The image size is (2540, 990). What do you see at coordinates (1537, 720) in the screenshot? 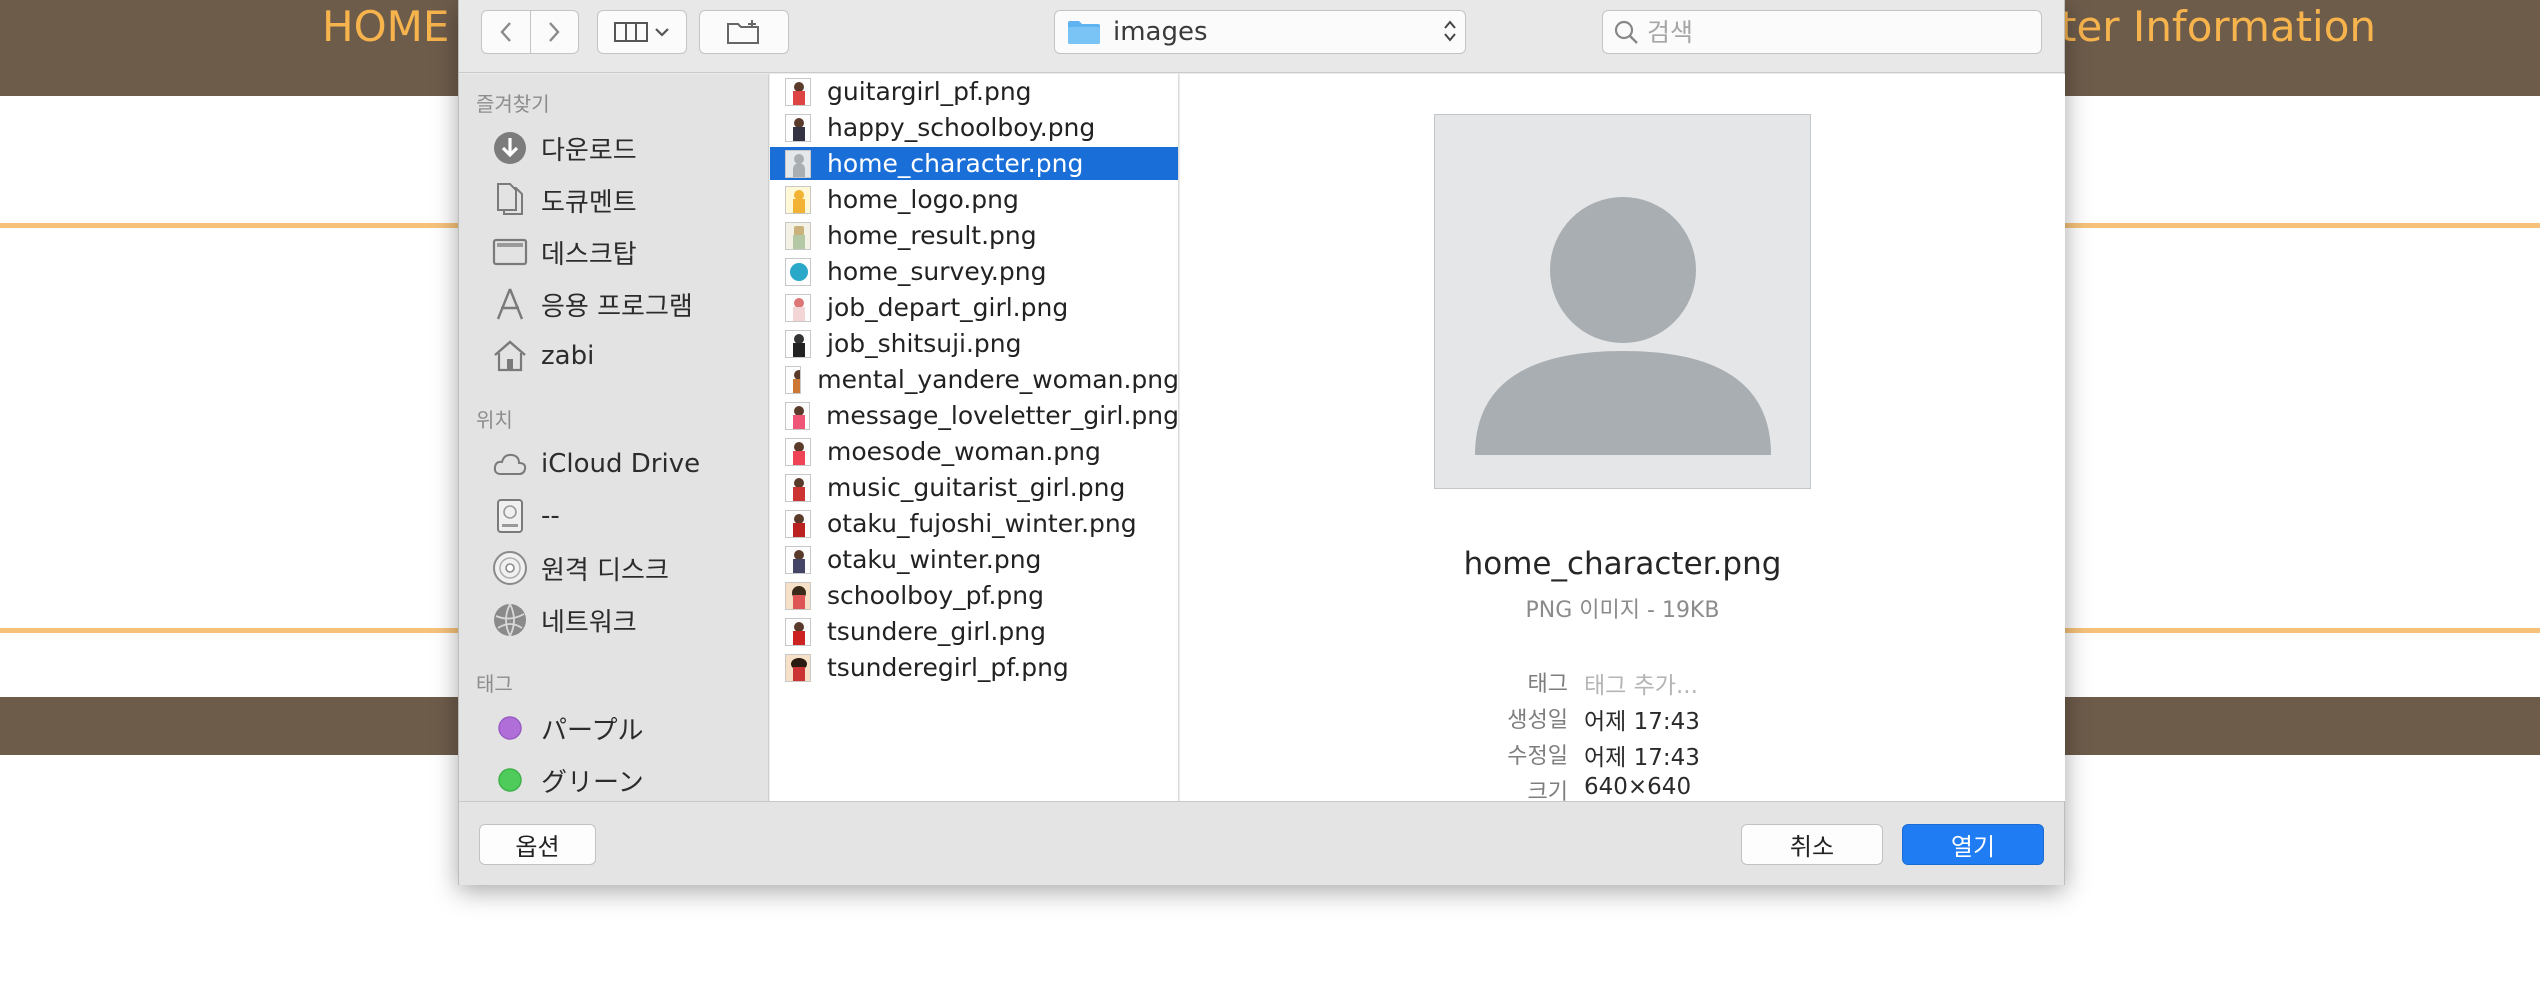
I see `meta-label-created: 생성일` at bounding box center [1537, 720].